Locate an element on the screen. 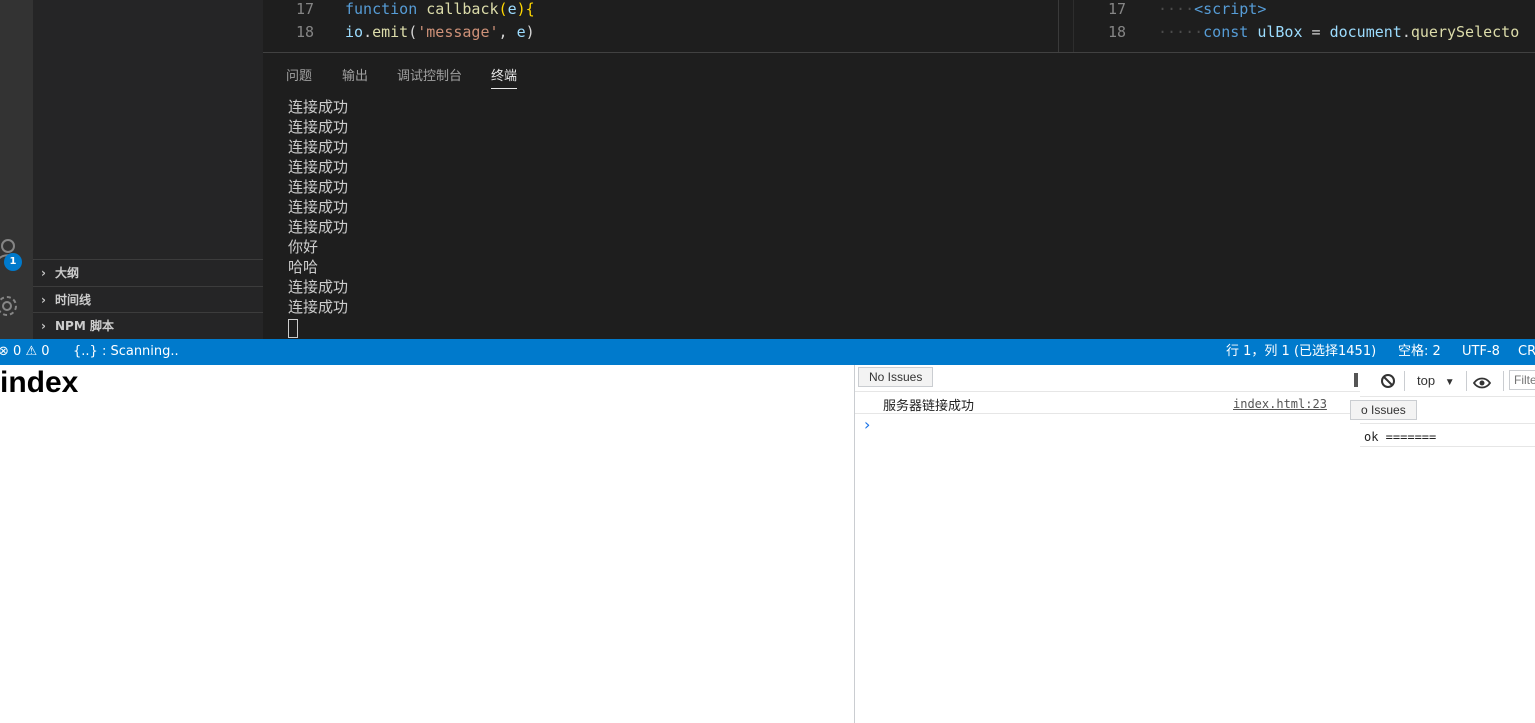  devtools-console-secondary: top ▼ o Issues ok ======= is located at coordinates (1442, 544).